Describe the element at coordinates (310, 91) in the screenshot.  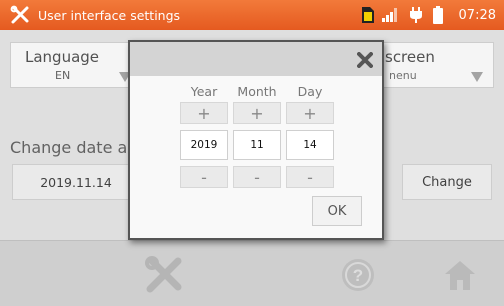
I see `day-label: Day` at that location.